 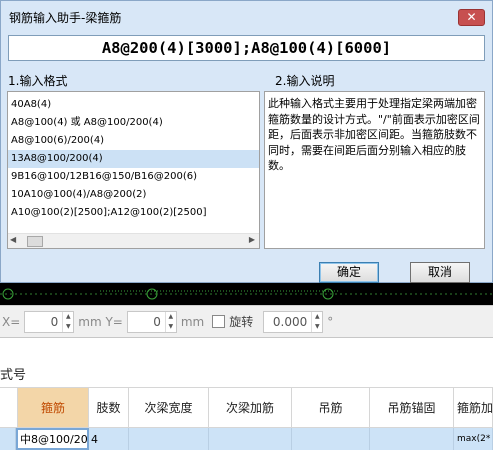 What do you see at coordinates (349, 272) in the screenshot?
I see `ok-button: 确定` at bounding box center [349, 272].